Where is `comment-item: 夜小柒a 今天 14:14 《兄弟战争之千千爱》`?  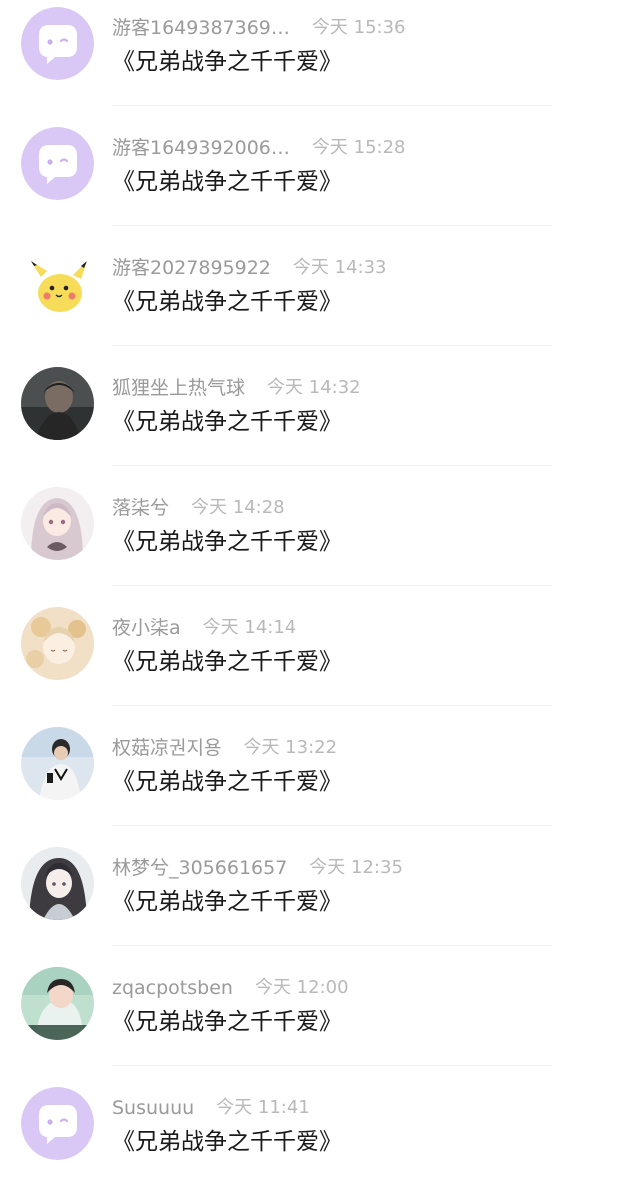
comment-item: 夜小柒a 今天 14:14 《兄弟战争之千千爱》 is located at coordinates (320, 660).